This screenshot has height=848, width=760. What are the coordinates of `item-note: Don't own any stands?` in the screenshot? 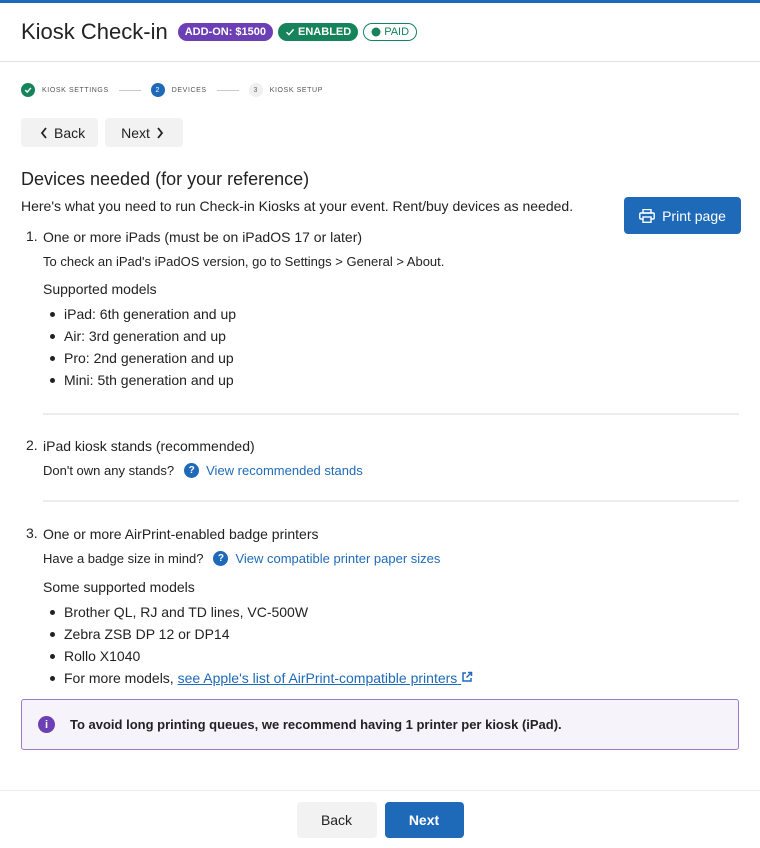 It's located at (109, 470).